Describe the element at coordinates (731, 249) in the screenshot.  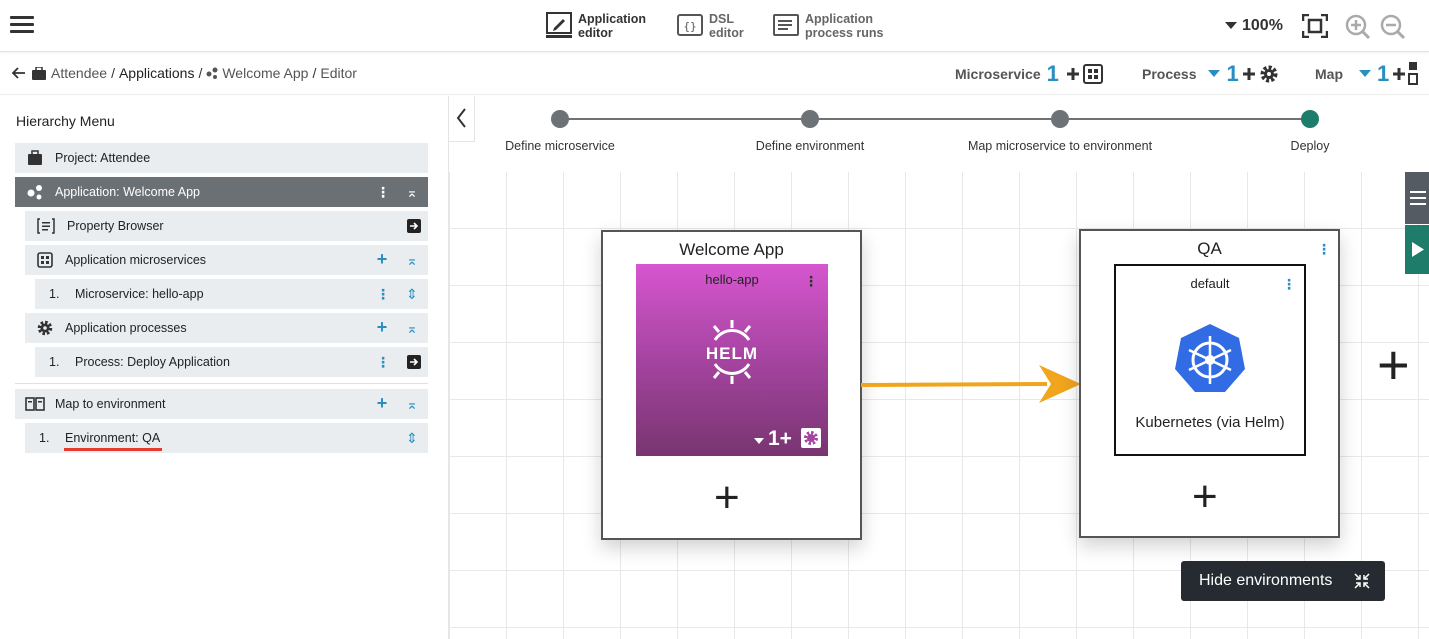
I see `application-node-title: Welcome App` at that location.